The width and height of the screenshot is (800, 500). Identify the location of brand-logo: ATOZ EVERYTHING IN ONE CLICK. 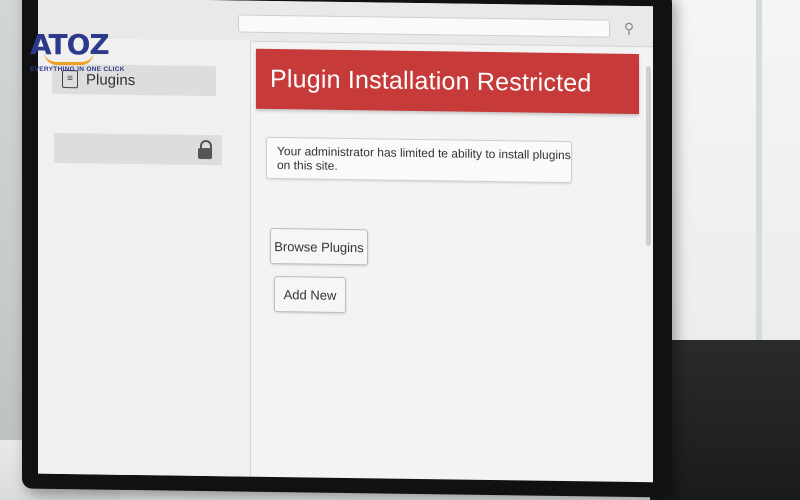
(85, 55).